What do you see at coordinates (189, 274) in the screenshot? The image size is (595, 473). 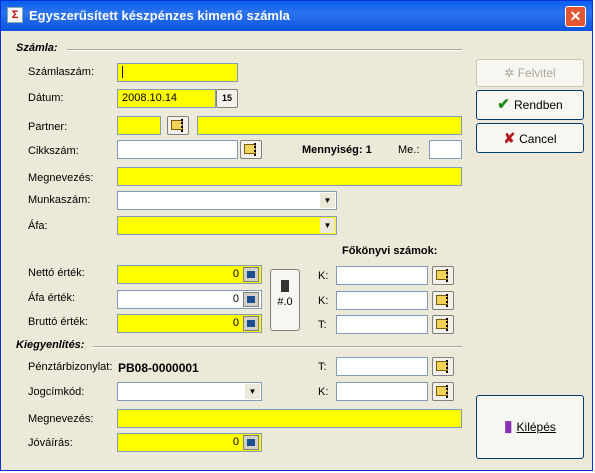 I see `netto-input: 0` at bounding box center [189, 274].